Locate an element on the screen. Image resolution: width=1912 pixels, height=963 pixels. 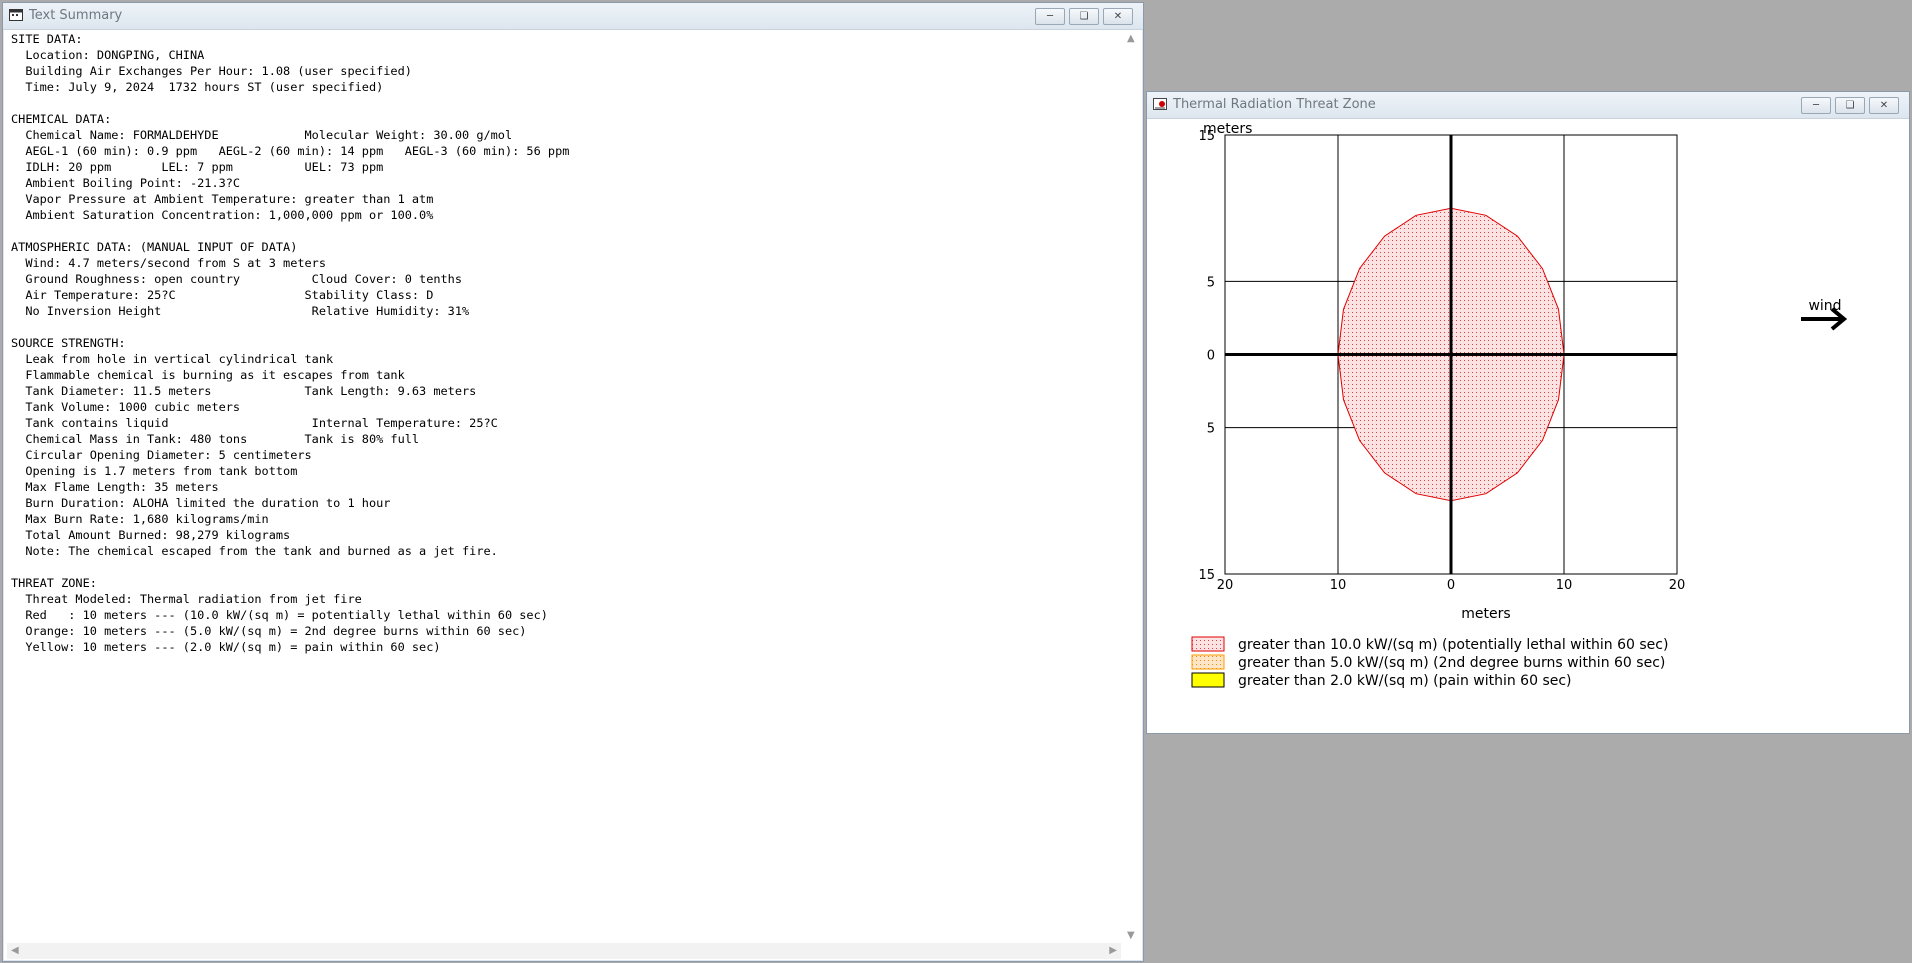
scroll-up-icon: ▲ is located at coordinates (1131, 38).